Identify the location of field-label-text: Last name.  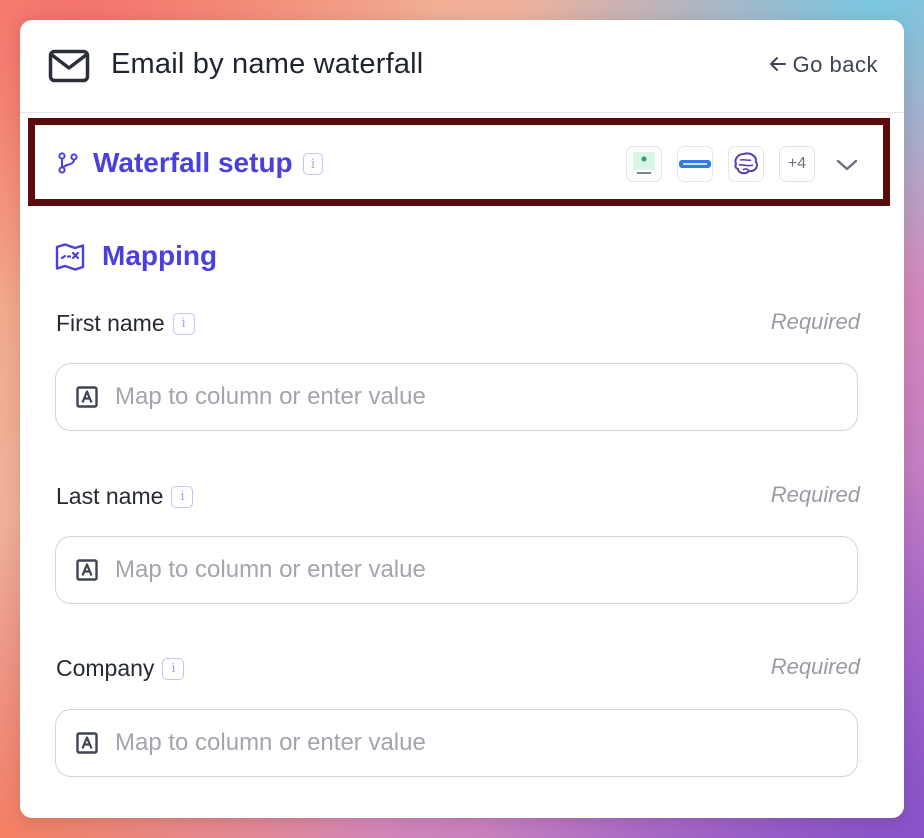
(110, 496).